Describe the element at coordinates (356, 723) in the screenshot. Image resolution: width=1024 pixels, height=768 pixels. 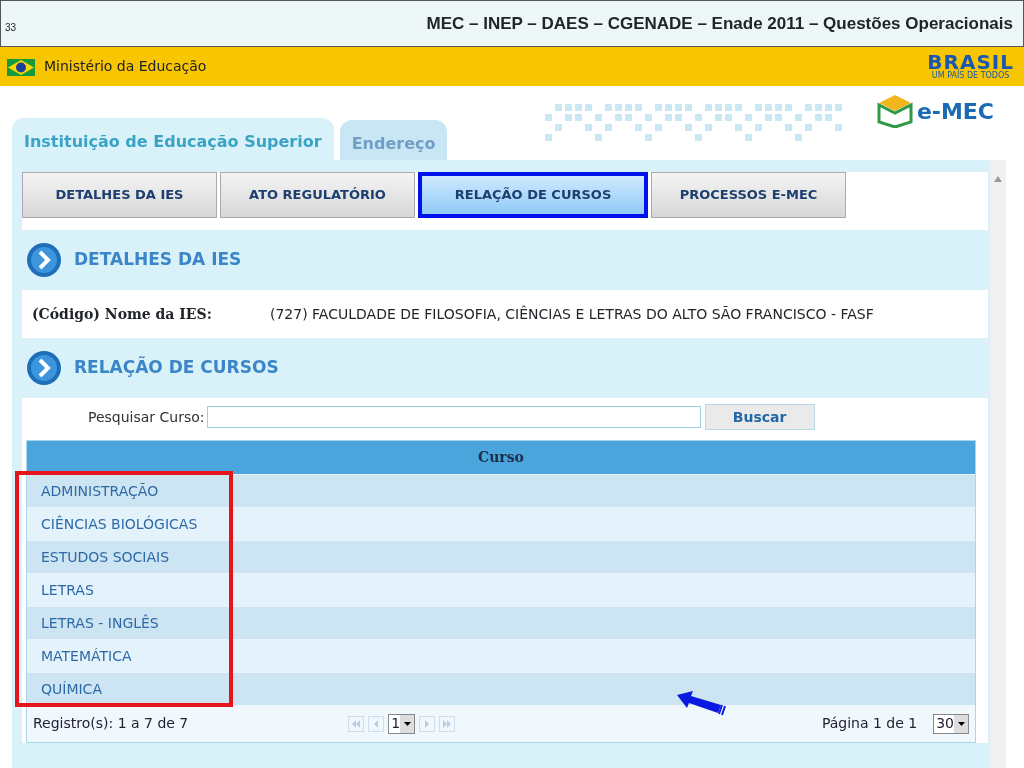
I see `first-page-icon` at that location.